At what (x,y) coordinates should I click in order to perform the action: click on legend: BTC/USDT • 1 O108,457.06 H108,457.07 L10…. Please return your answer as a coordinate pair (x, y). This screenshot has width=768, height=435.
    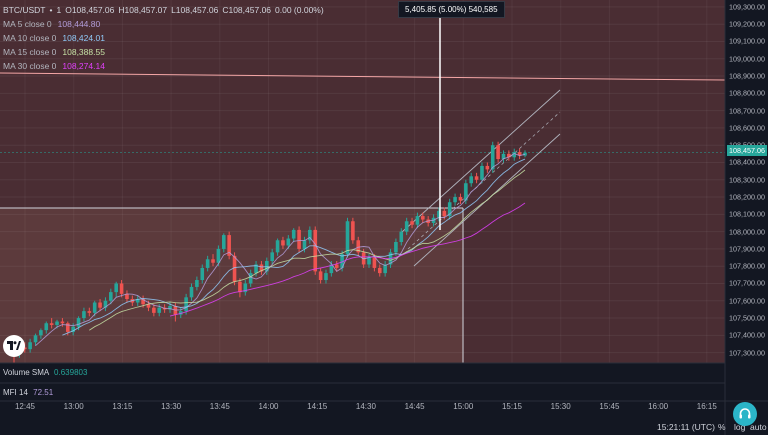
    Looking at the image, I should click on (163, 38).